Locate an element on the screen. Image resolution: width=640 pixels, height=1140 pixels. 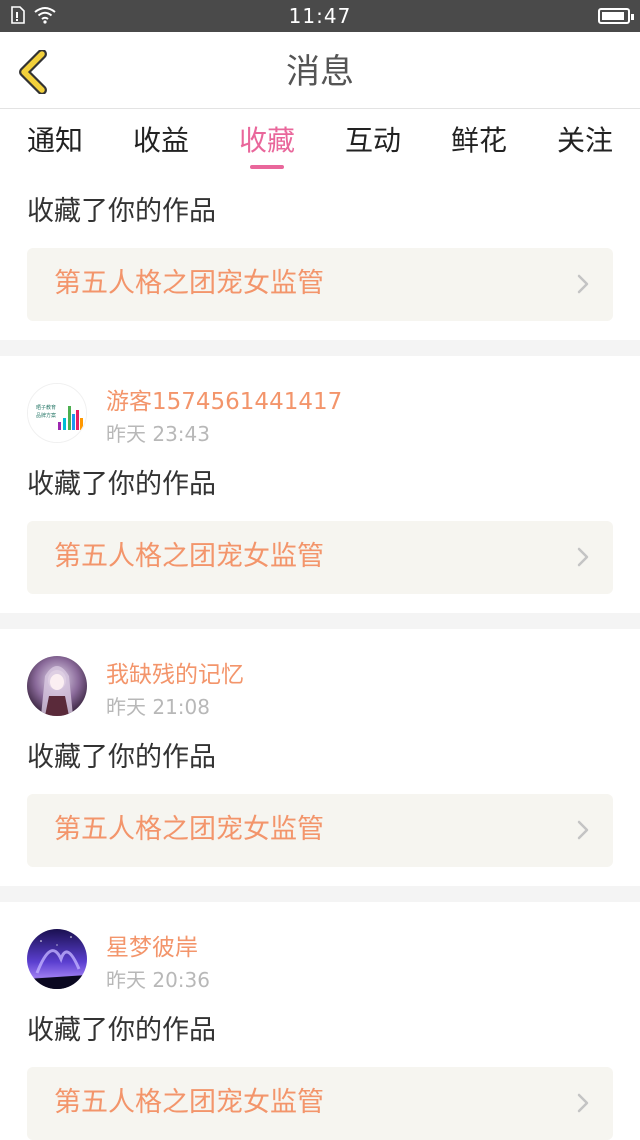
avatar: 晒子教育 品牌方案 is located at coordinates (57, 413).